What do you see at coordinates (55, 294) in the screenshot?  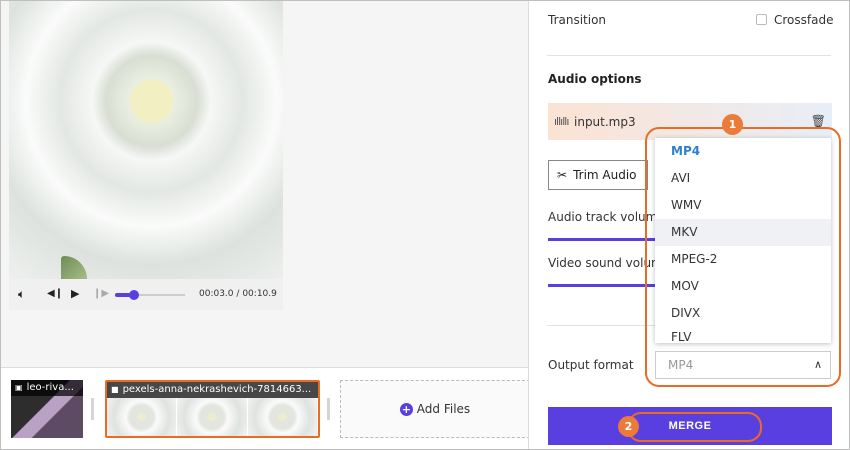 I see `step-back-icon: ◀❙` at bounding box center [55, 294].